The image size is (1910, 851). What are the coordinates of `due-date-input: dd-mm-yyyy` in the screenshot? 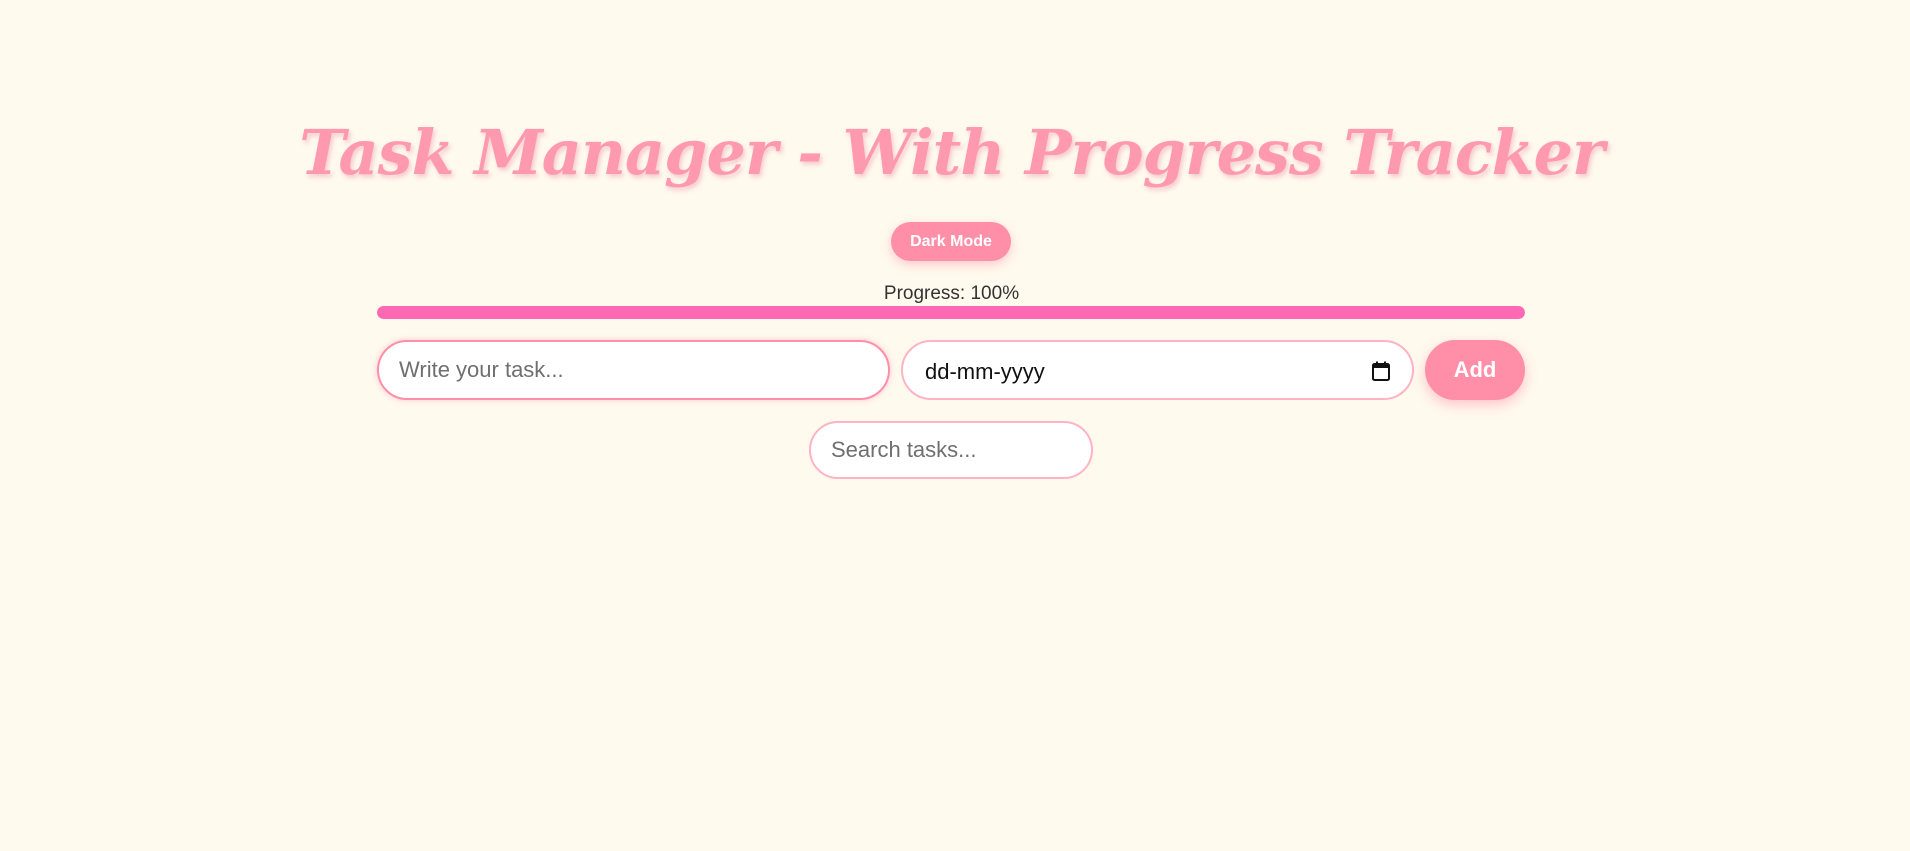 It's located at (1157, 370).